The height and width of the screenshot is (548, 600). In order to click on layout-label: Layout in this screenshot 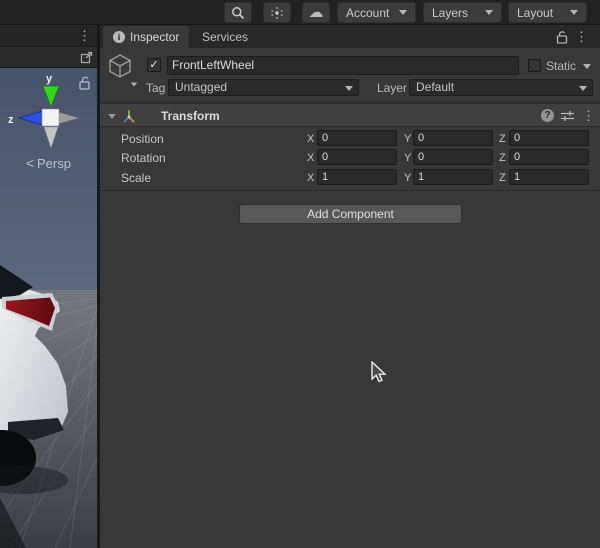, I will do `click(535, 12)`.